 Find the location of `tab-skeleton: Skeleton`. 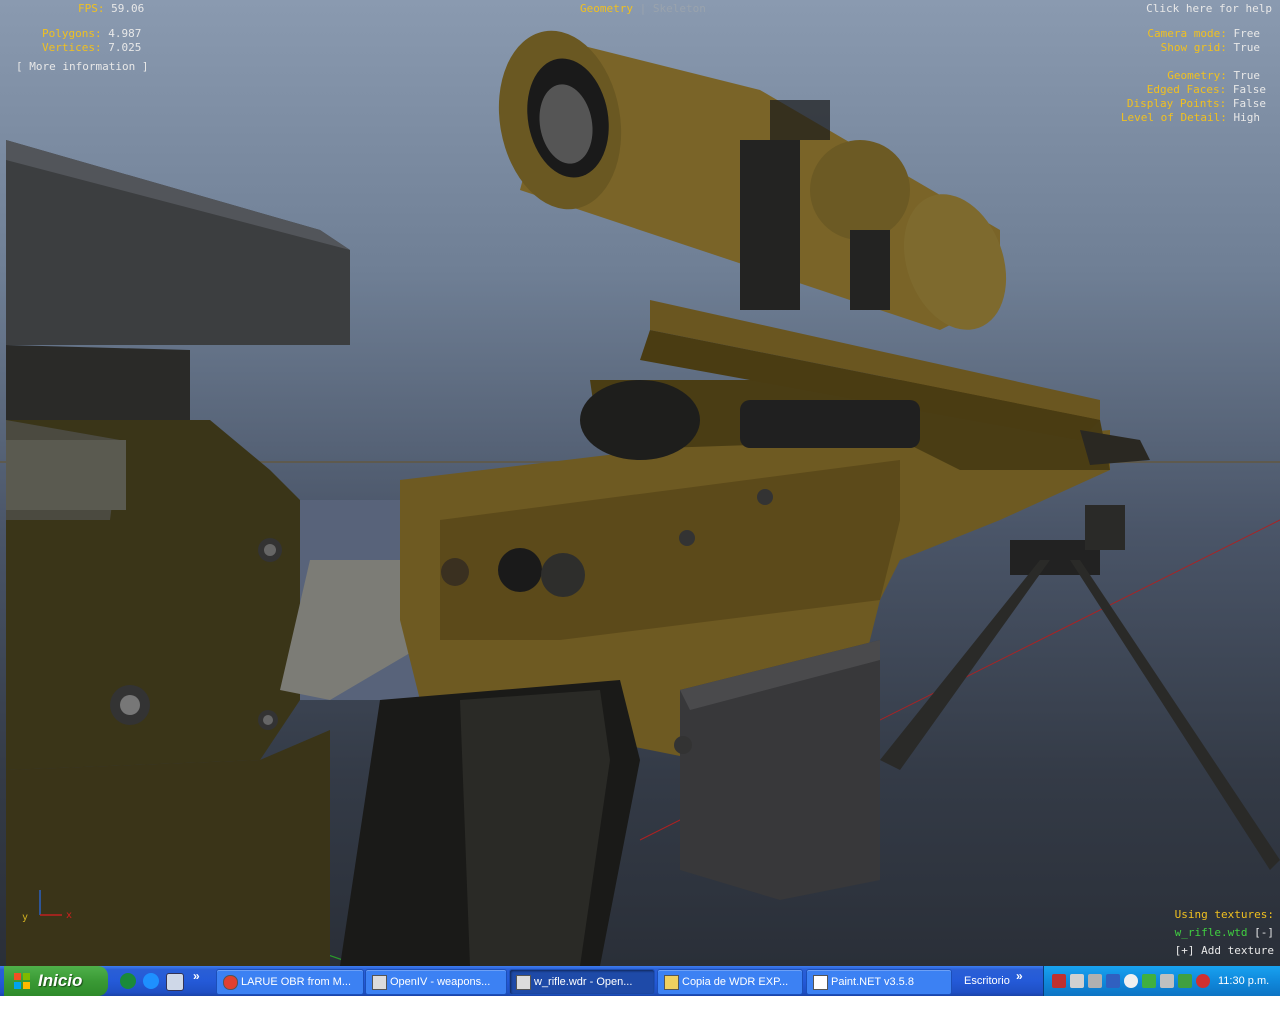

tab-skeleton: Skeleton is located at coordinates (679, 8).